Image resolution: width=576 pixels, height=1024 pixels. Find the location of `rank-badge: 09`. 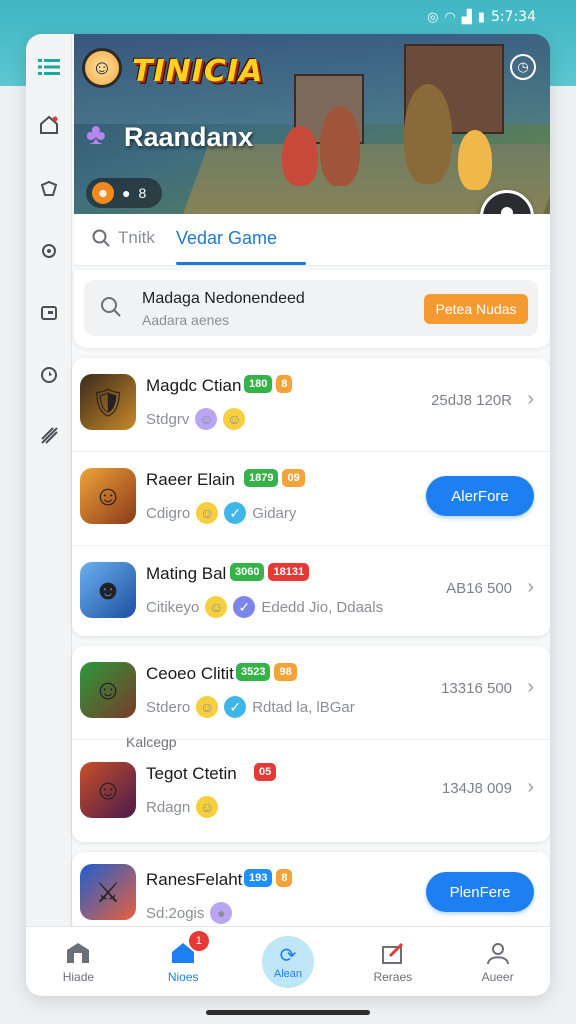

rank-badge: 09 is located at coordinates (293, 478).